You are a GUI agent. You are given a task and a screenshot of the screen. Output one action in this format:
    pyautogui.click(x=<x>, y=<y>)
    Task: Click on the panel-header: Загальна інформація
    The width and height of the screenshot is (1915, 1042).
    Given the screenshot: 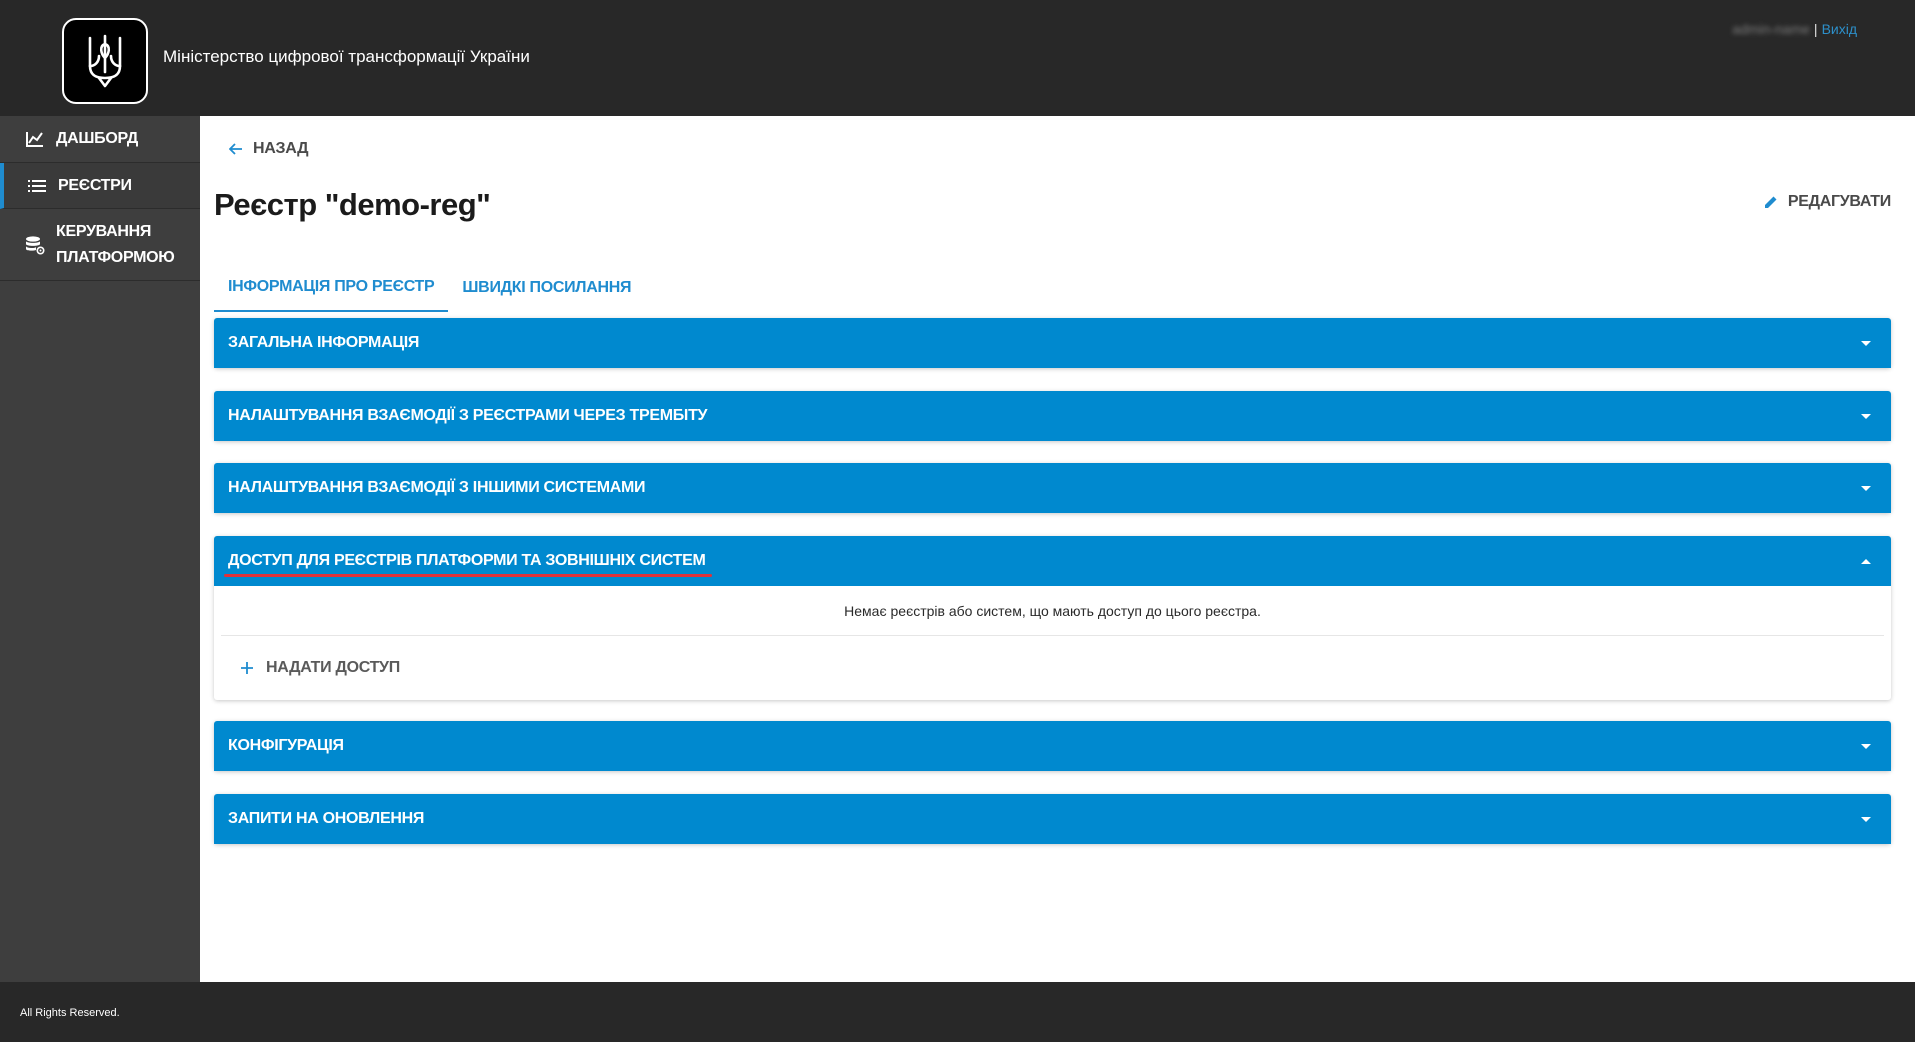 What is the action you would take?
    pyautogui.click(x=1052, y=343)
    